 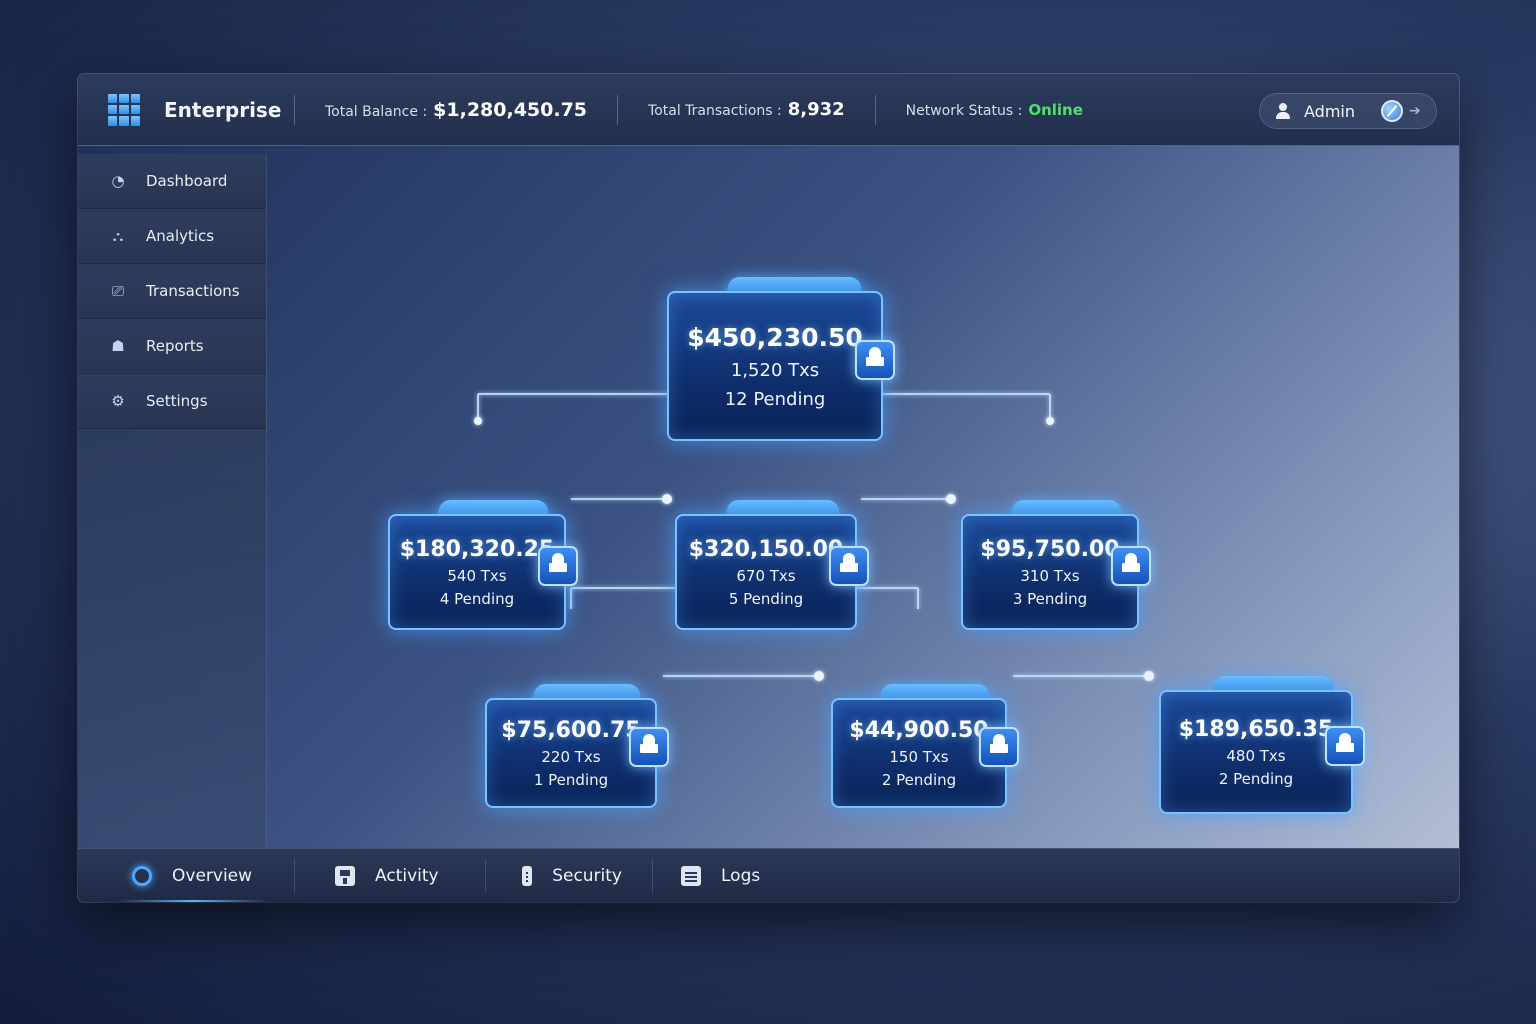 What do you see at coordinates (376, 111) in the screenshot?
I see `total-balance-label: Total Balance :` at bounding box center [376, 111].